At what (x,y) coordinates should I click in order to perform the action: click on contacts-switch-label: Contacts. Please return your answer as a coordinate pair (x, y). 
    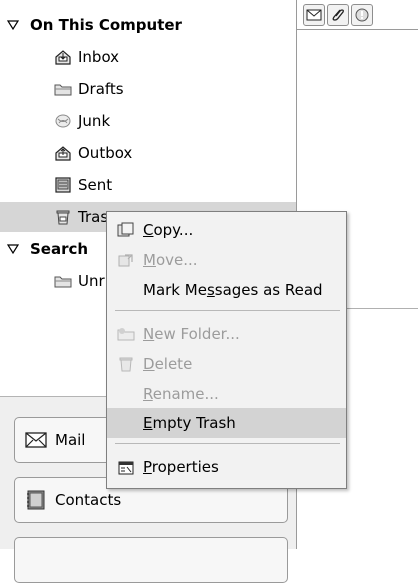
    Looking at the image, I should click on (88, 500).